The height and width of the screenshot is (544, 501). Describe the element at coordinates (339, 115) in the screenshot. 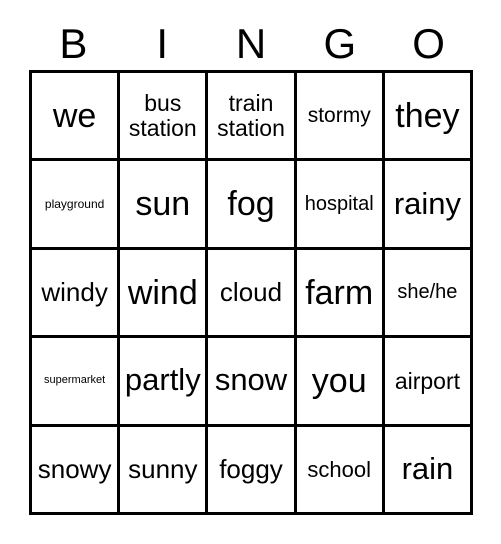

I see `bingo-cell-label: stormy` at that location.